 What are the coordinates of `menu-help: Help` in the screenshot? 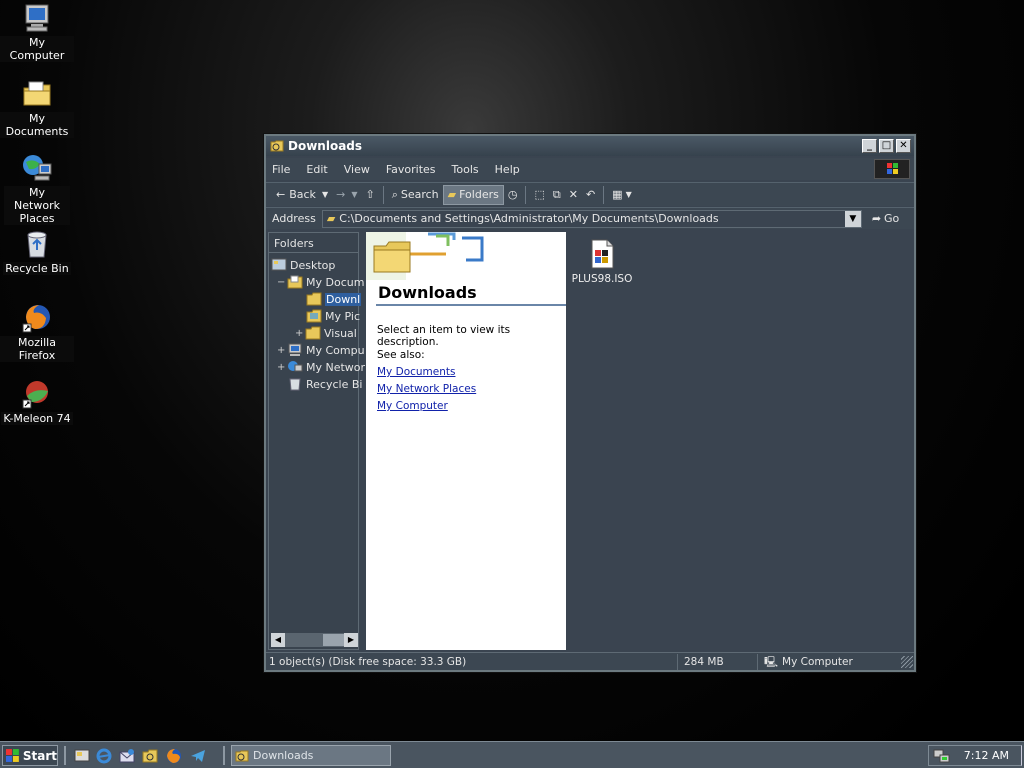 It's located at (507, 169).